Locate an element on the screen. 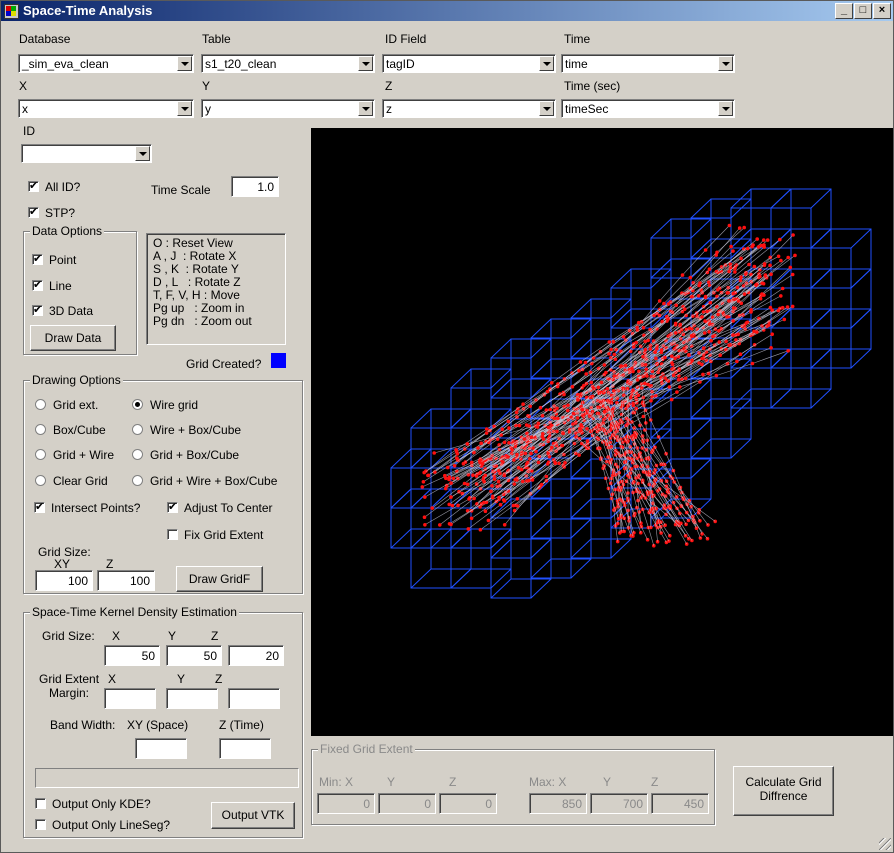 The width and height of the screenshot is (894, 853). fix-grid-extent-checkbox: Fix Grid Extent is located at coordinates (215, 535).